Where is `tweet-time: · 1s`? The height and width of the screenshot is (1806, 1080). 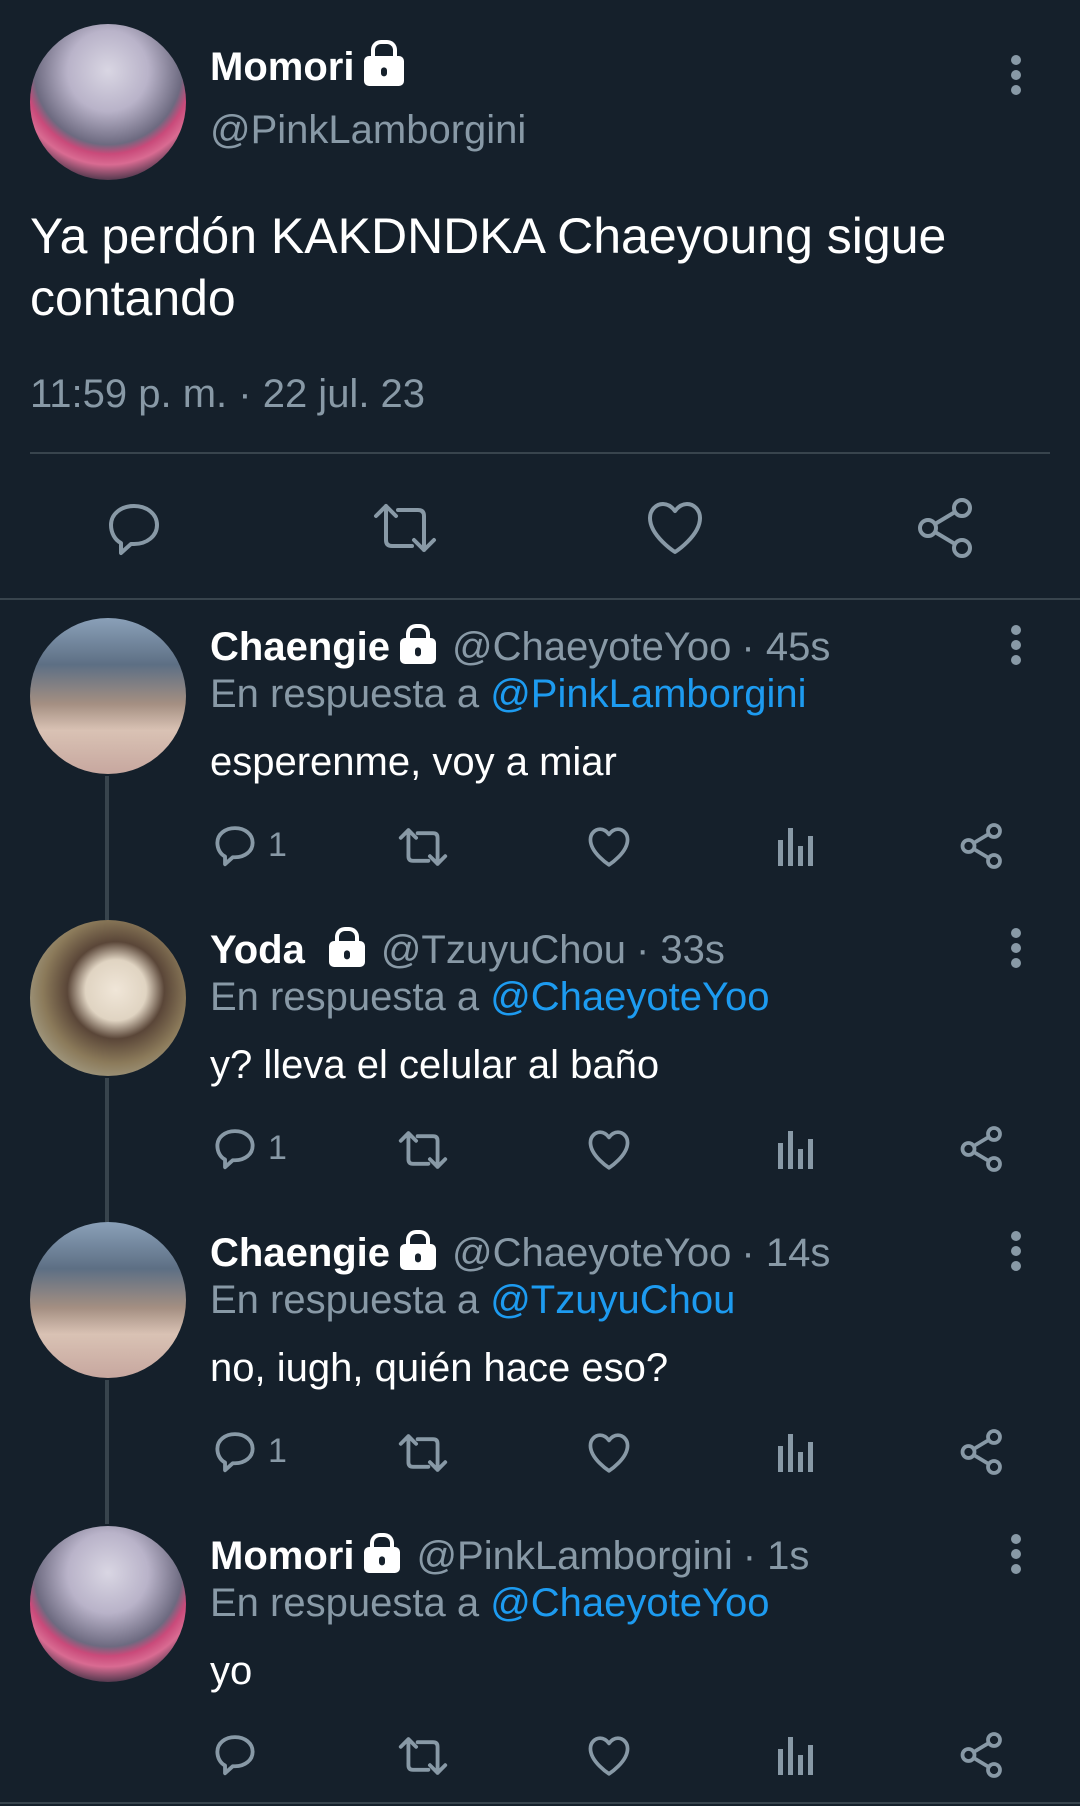 tweet-time: · 1s is located at coordinates (776, 1555).